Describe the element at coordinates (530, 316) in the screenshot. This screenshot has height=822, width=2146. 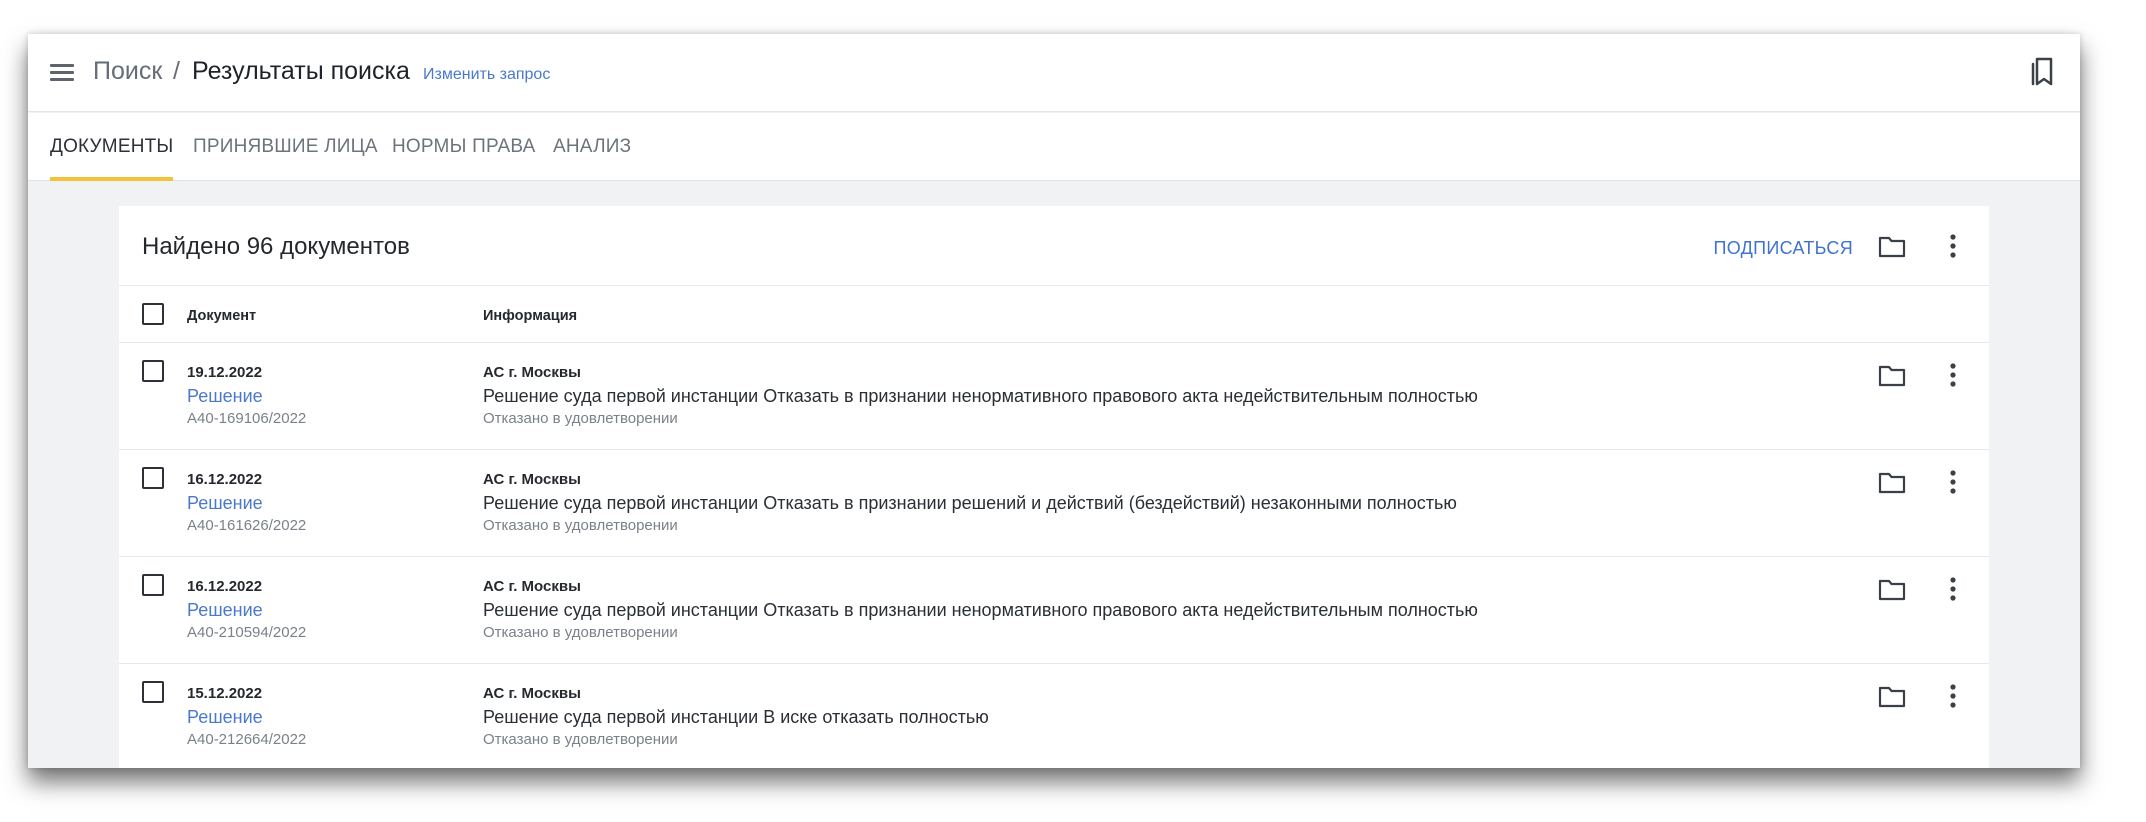
I see `column-info: Информация` at that location.